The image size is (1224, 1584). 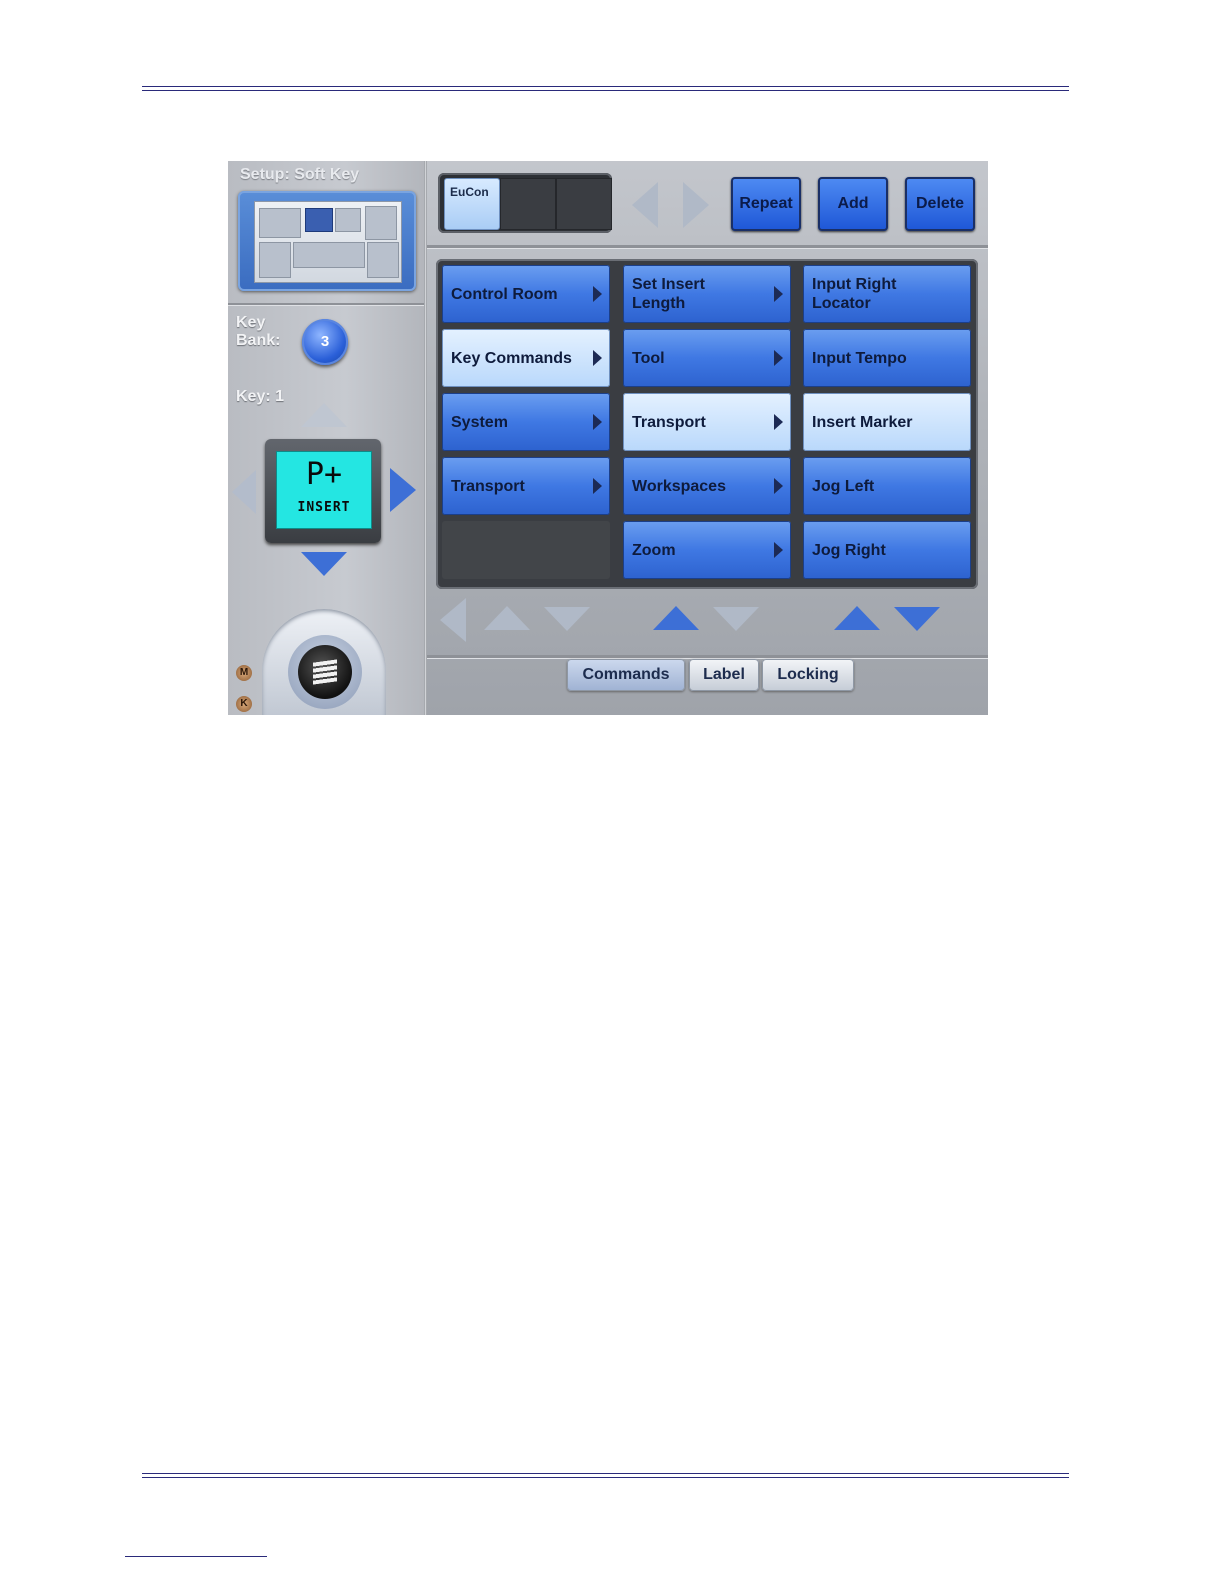 What do you see at coordinates (707, 294) in the screenshot?
I see `command-cell: Set Insert Length` at bounding box center [707, 294].